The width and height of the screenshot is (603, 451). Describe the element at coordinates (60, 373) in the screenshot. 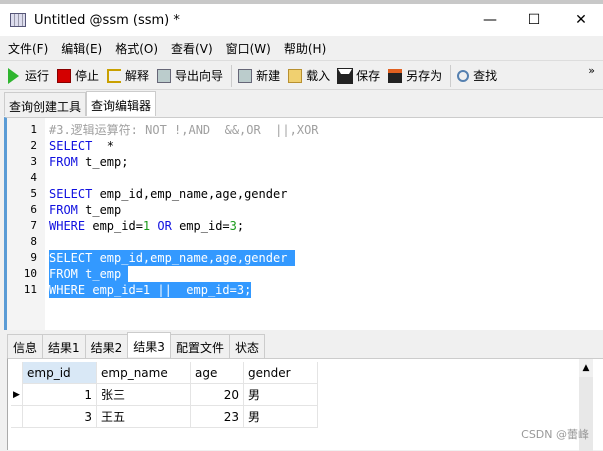

I see `column-header: emp_id` at that location.